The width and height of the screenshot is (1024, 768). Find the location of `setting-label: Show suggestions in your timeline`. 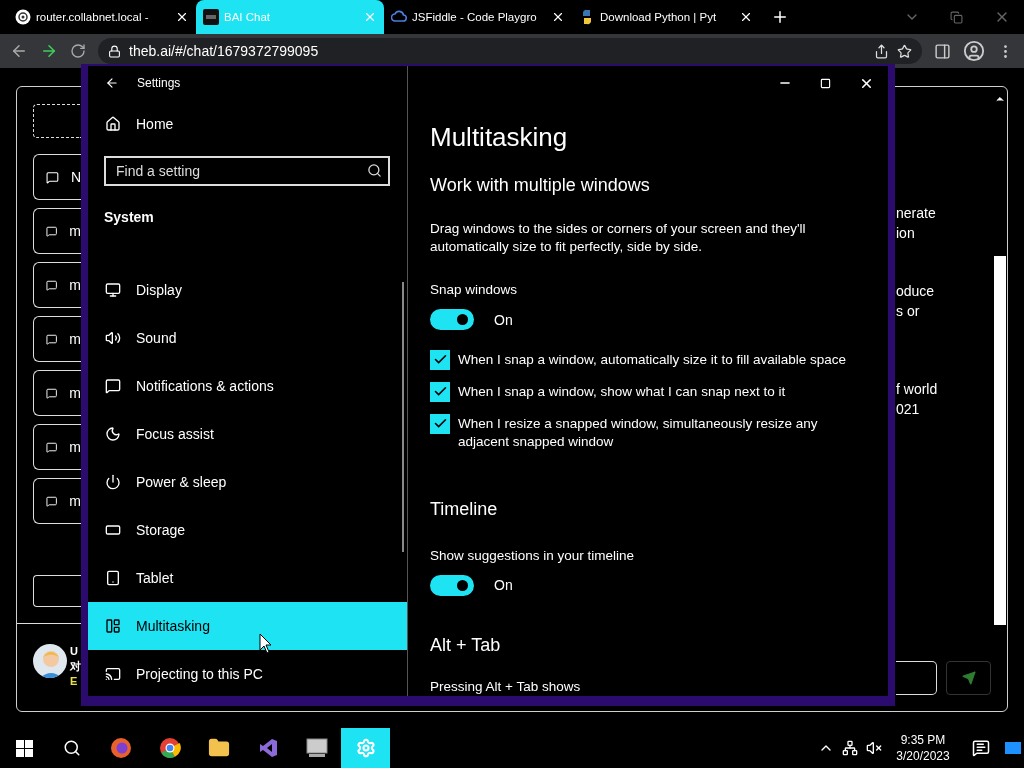

setting-label: Show suggestions in your timeline is located at coordinates (533, 555).